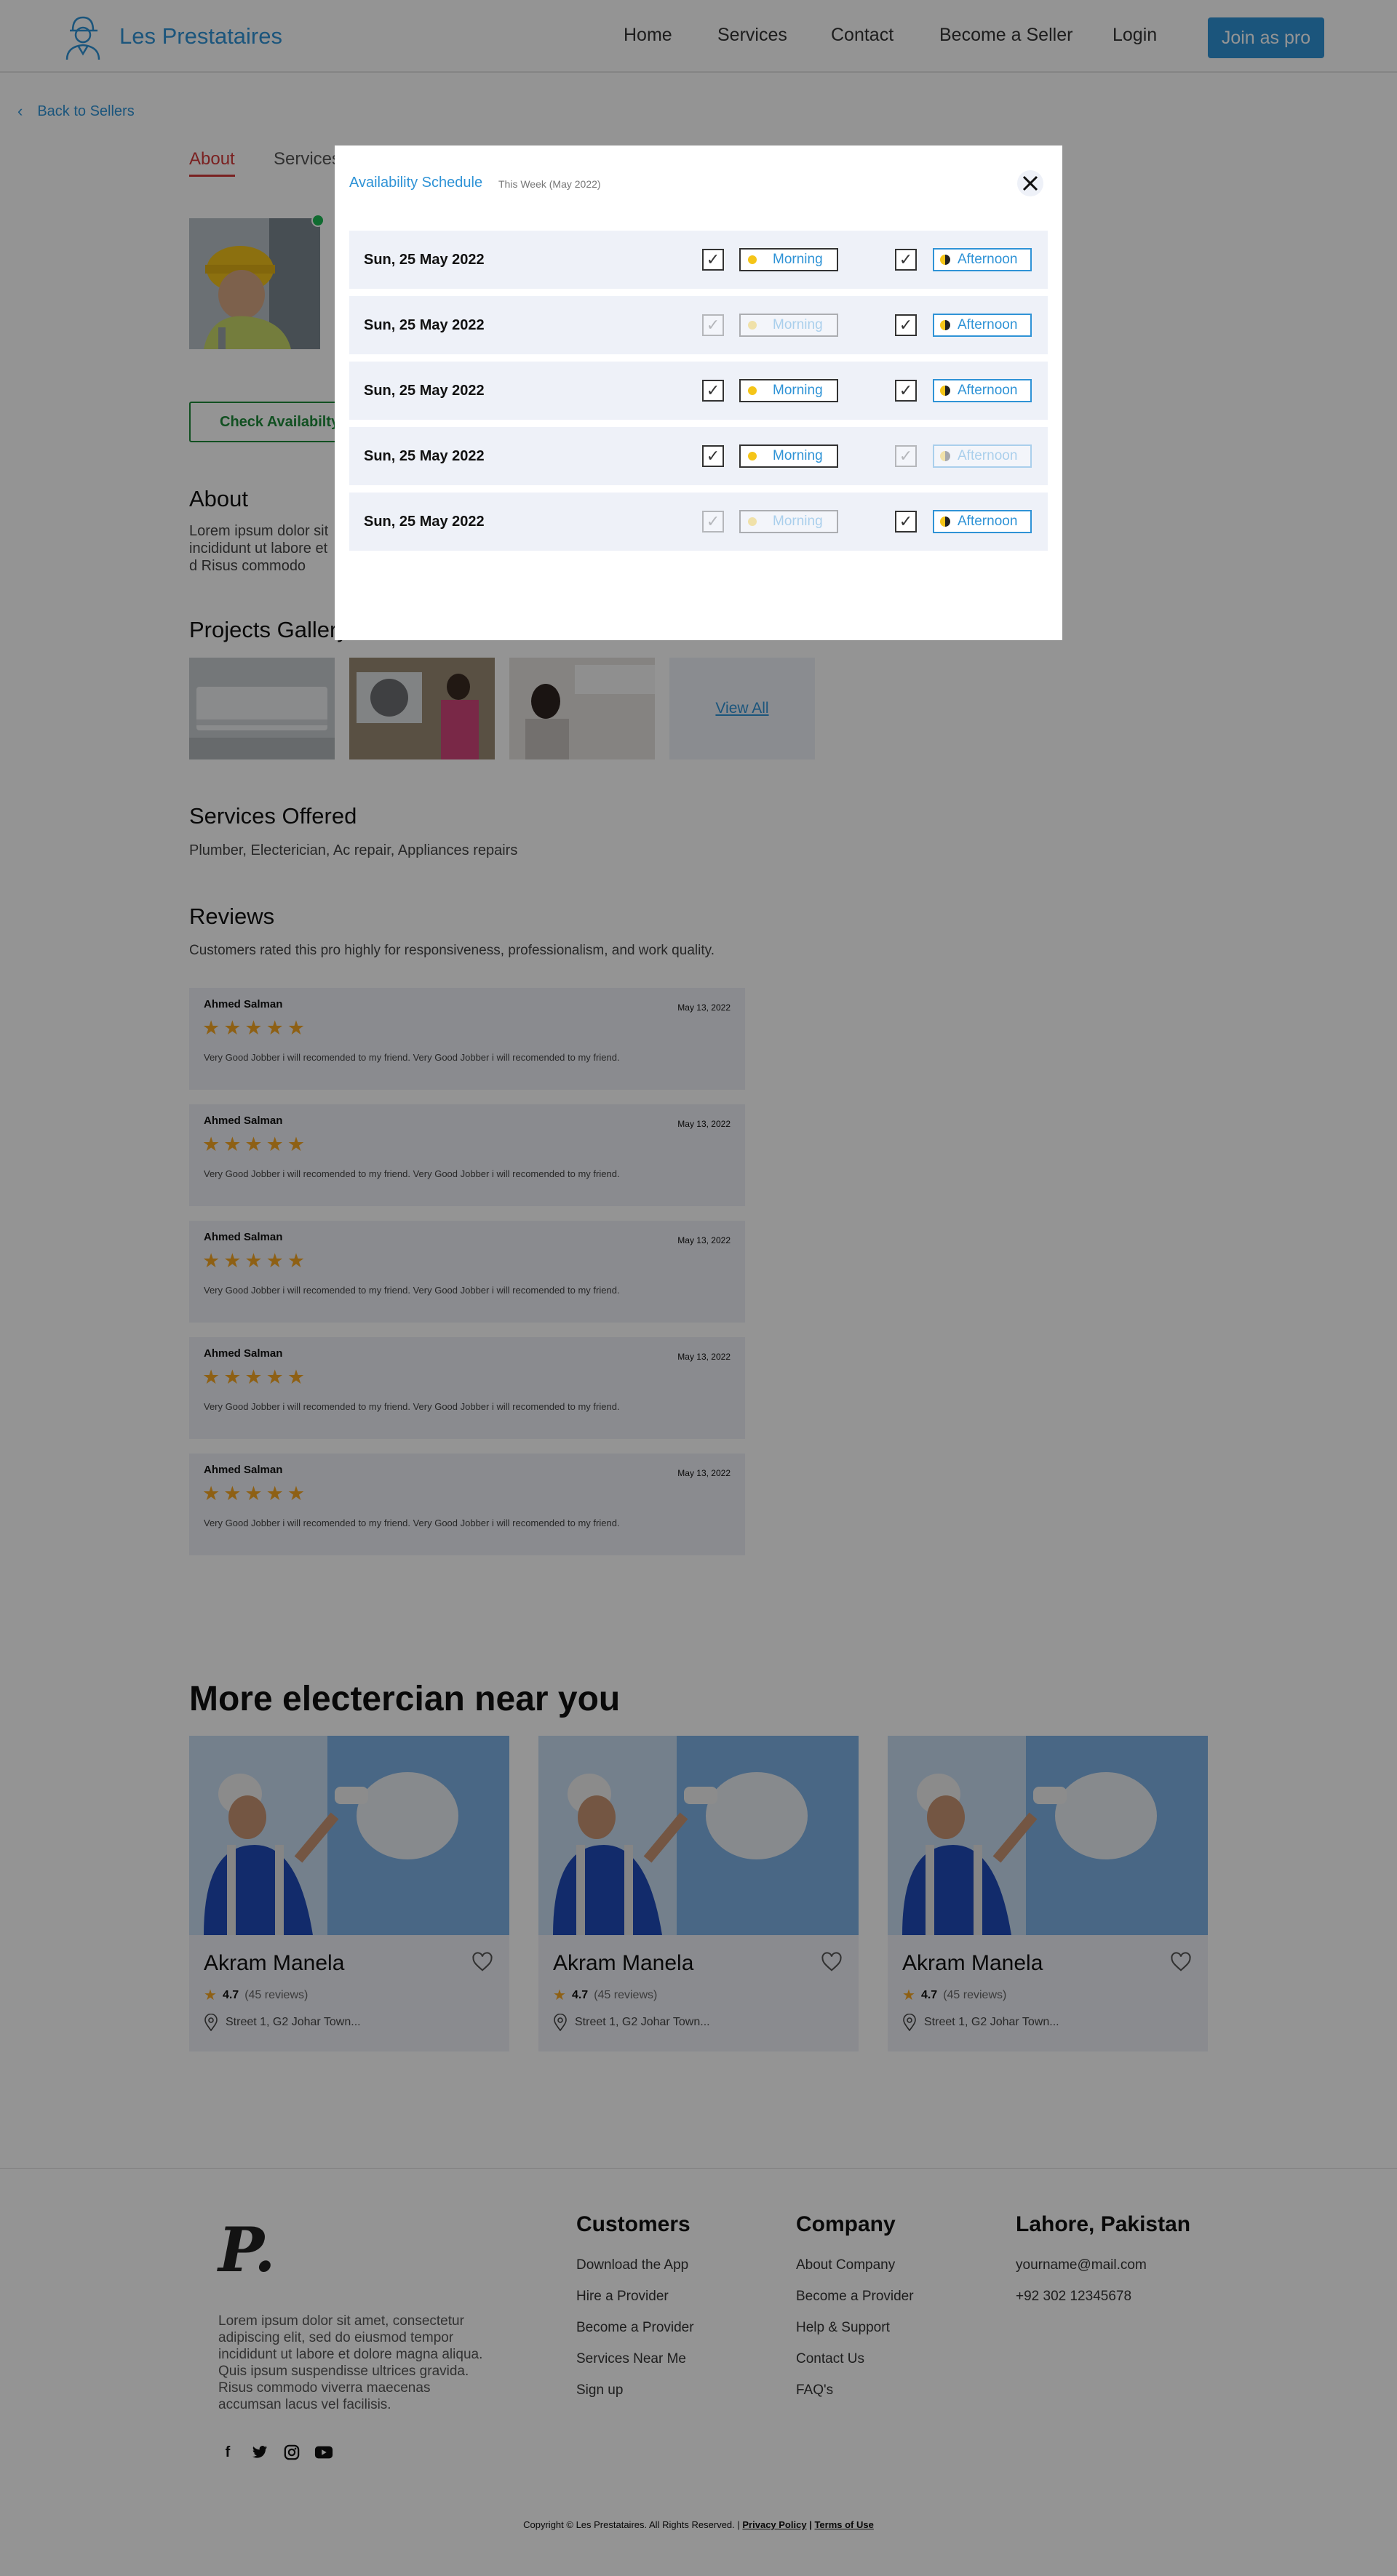 The width and height of the screenshot is (1397, 2576). What do you see at coordinates (416, 183) in the screenshot?
I see `modal-title: Availability Schedule` at bounding box center [416, 183].